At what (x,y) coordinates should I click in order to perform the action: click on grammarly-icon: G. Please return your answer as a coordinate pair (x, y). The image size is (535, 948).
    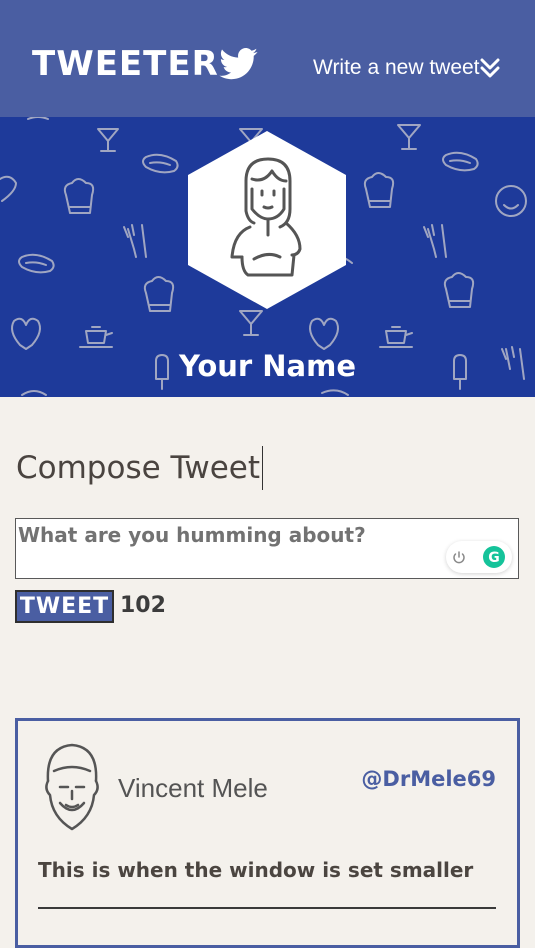
    Looking at the image, I should click on (479, 557).